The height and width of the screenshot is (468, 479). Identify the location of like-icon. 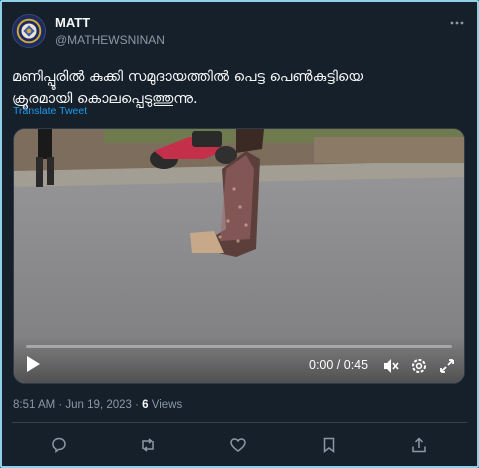
(238, 445).